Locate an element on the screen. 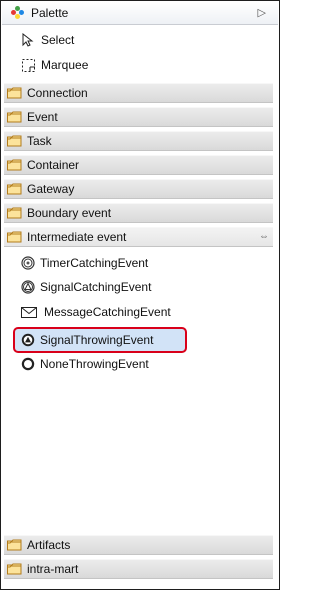  pin-icon: ⇔ is located at coordinates (264, 236).